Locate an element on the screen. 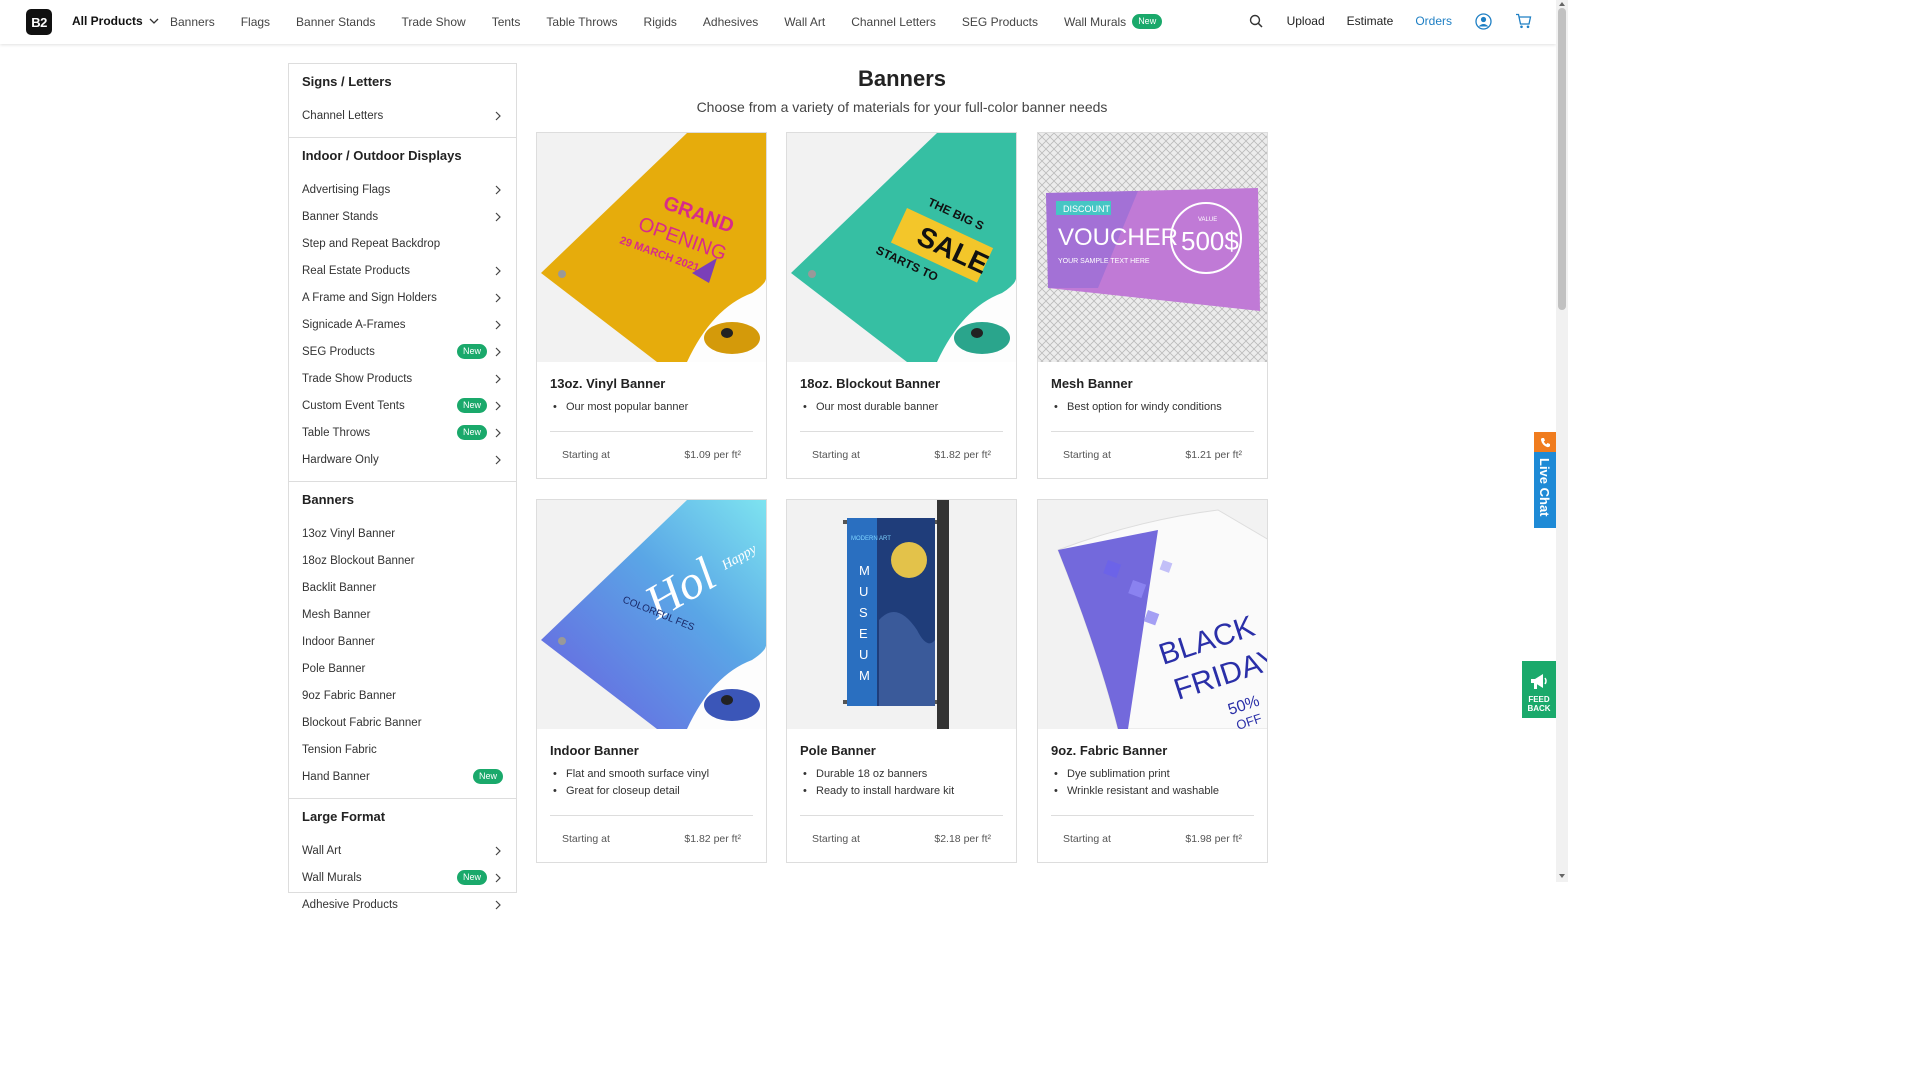  sidebar-item-13oz-vinyl: 13oz Vinyl Banner is located at coordinates (402, 533).